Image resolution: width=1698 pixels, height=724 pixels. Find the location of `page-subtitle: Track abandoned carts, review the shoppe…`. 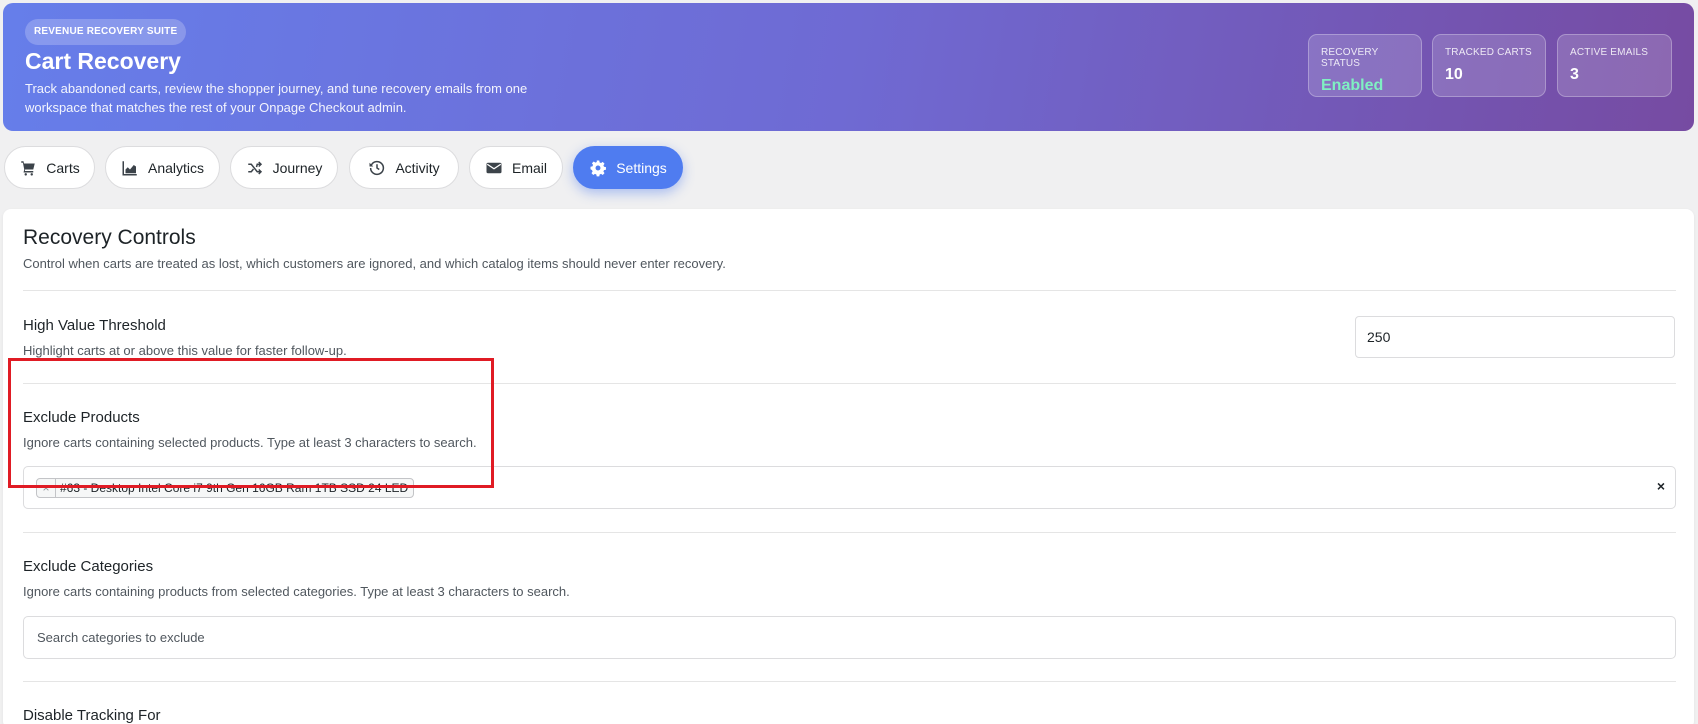

page-subtitle: Track abandoned carts, review the shoppe… is located at coordinates (276, 98).